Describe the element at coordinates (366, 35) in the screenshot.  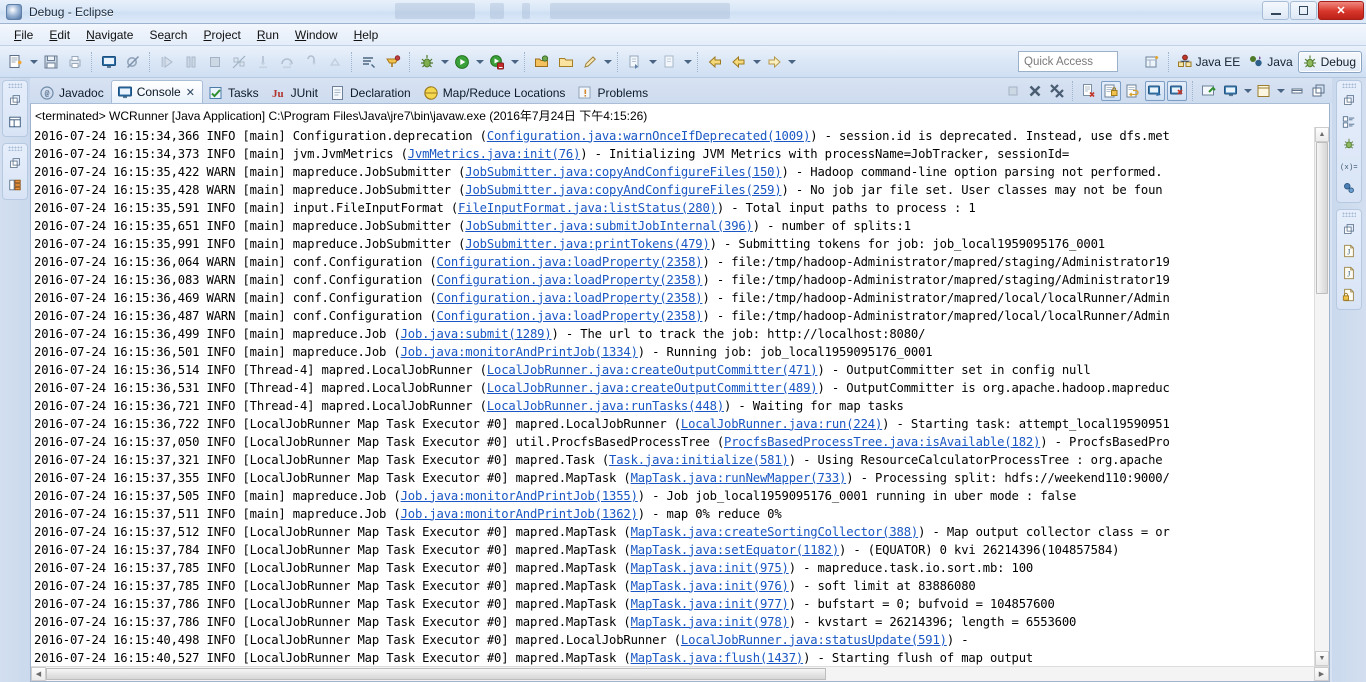
I see `menu-help: Help` at that location.